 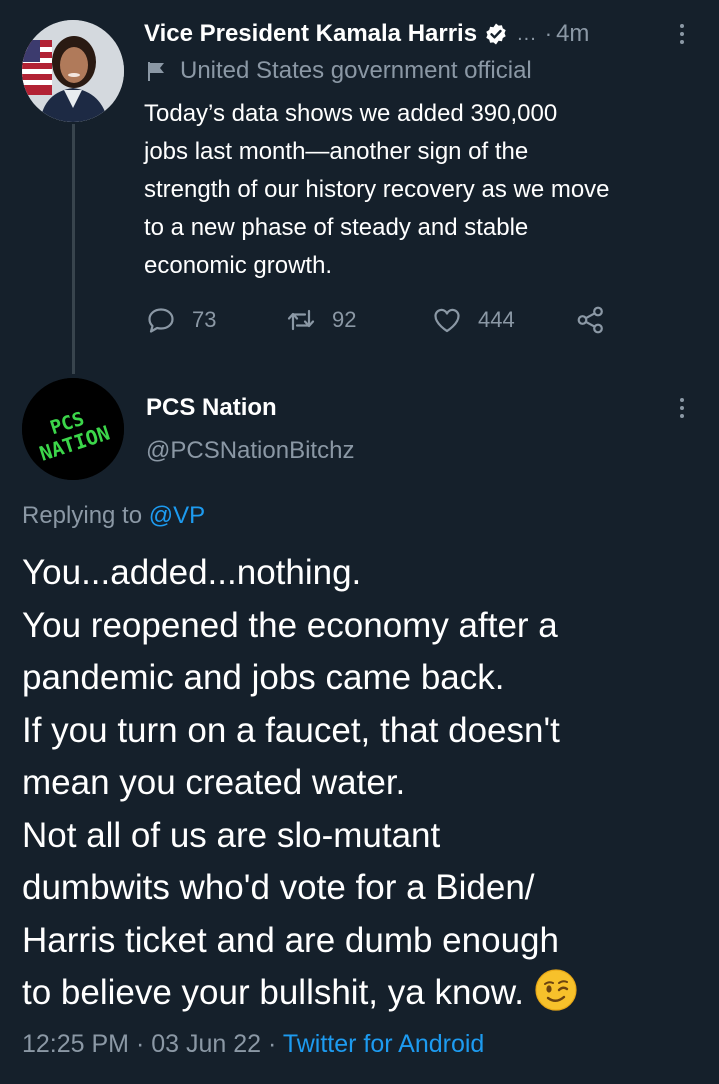 What do you see at coordinates (290, 625) in the screenshot?
I see `reply-tweet-line: You reopened the economy after a` at bounding box center [290, 625].